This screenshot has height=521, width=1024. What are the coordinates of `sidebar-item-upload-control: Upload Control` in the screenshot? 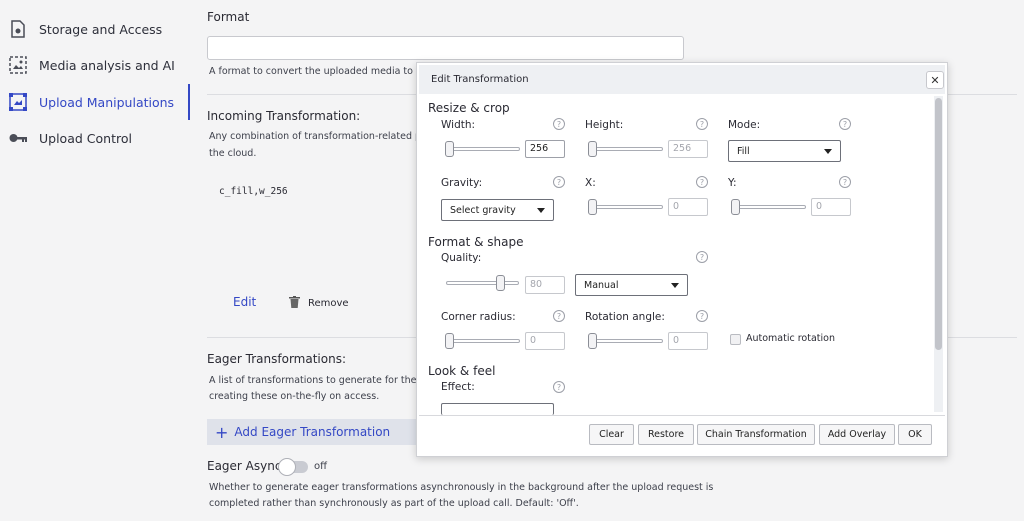 It's located at (95, 138).